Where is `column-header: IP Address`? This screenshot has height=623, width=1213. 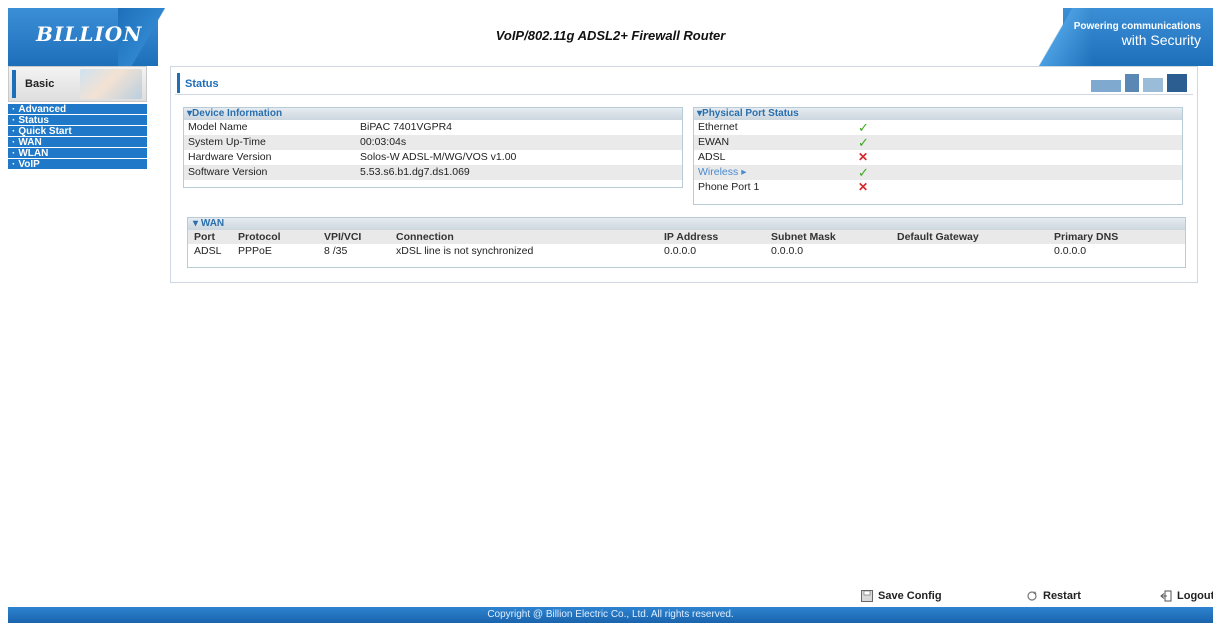
column-header: IP Address is located at coordinates (711, 237).